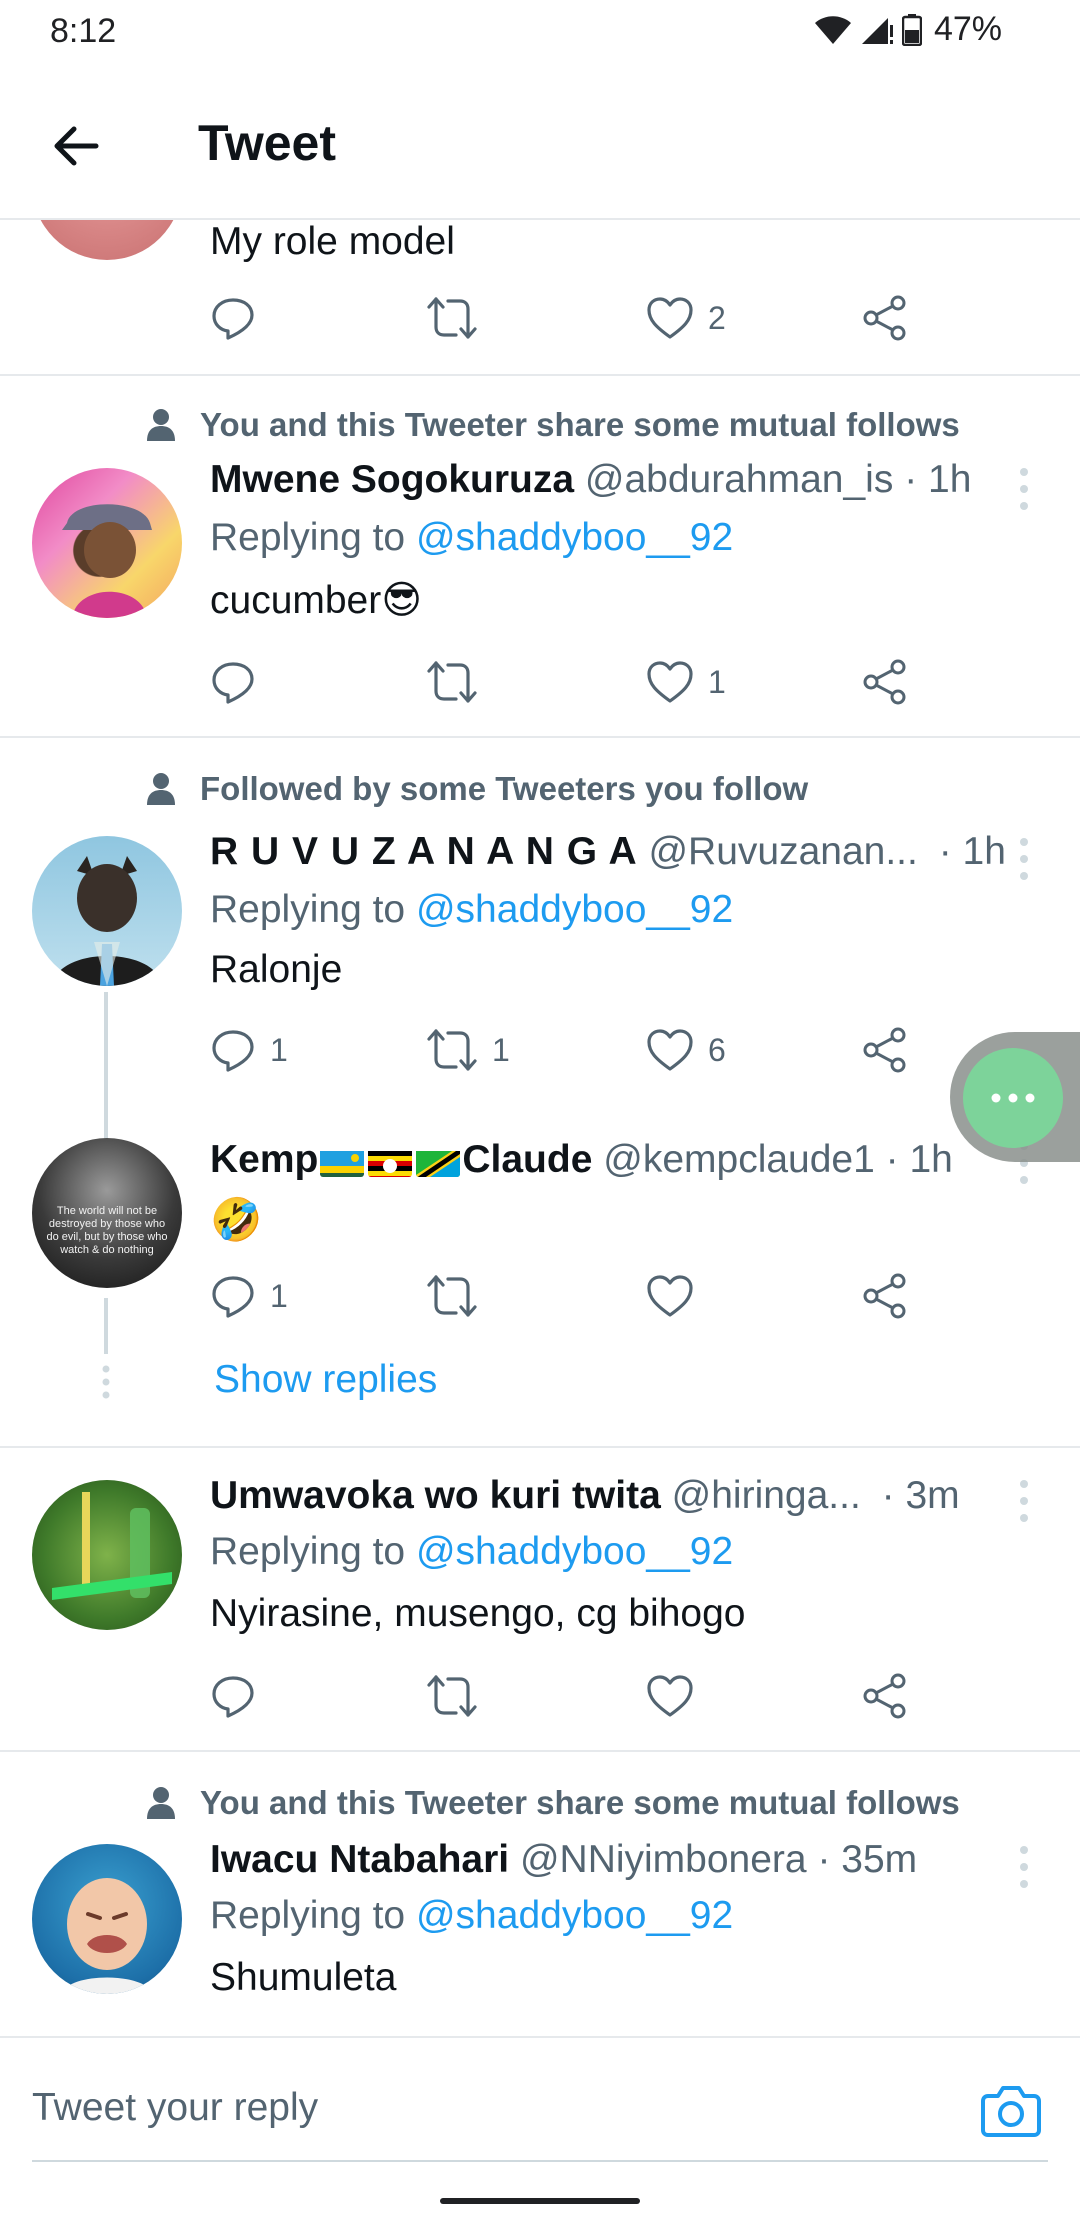 The width and height of the screenshot is (1080, 2220). Describe the element at coordinates (540, 1050) in the screenshot. I see `action-bar: 1 1 6` at that location.